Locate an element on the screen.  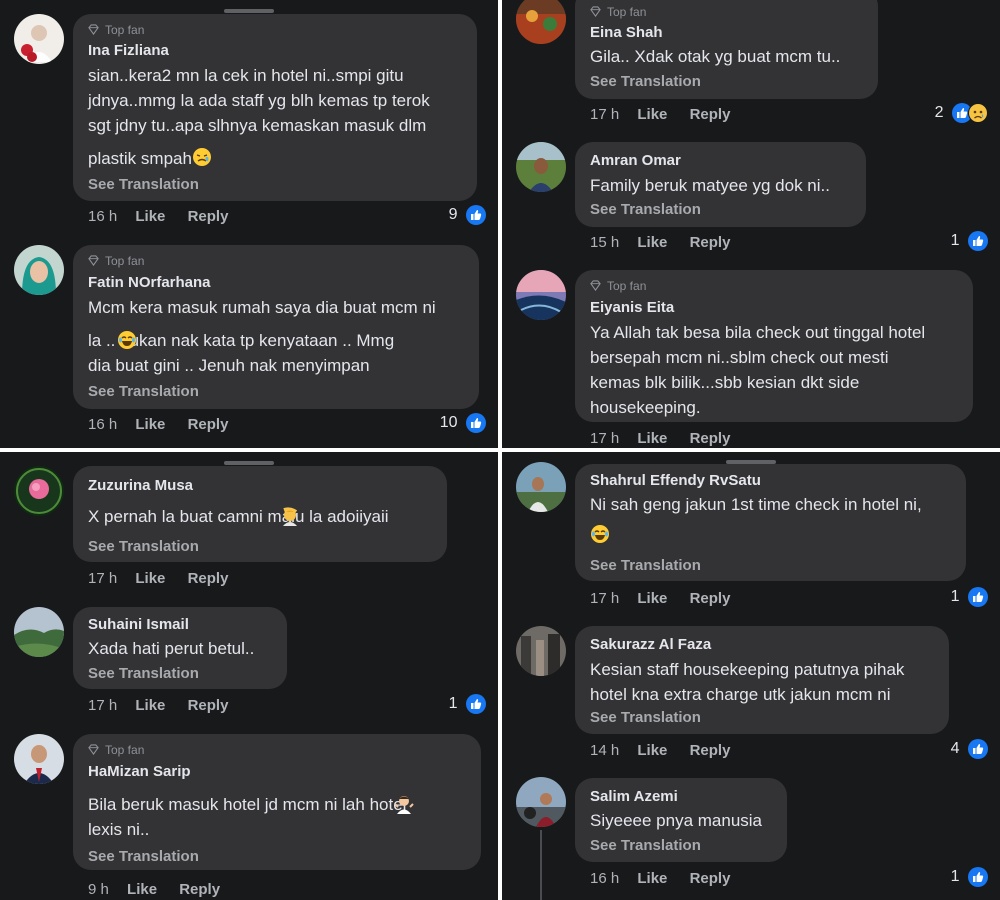
timestamp: 14 h is located at coordinates (605, 750).